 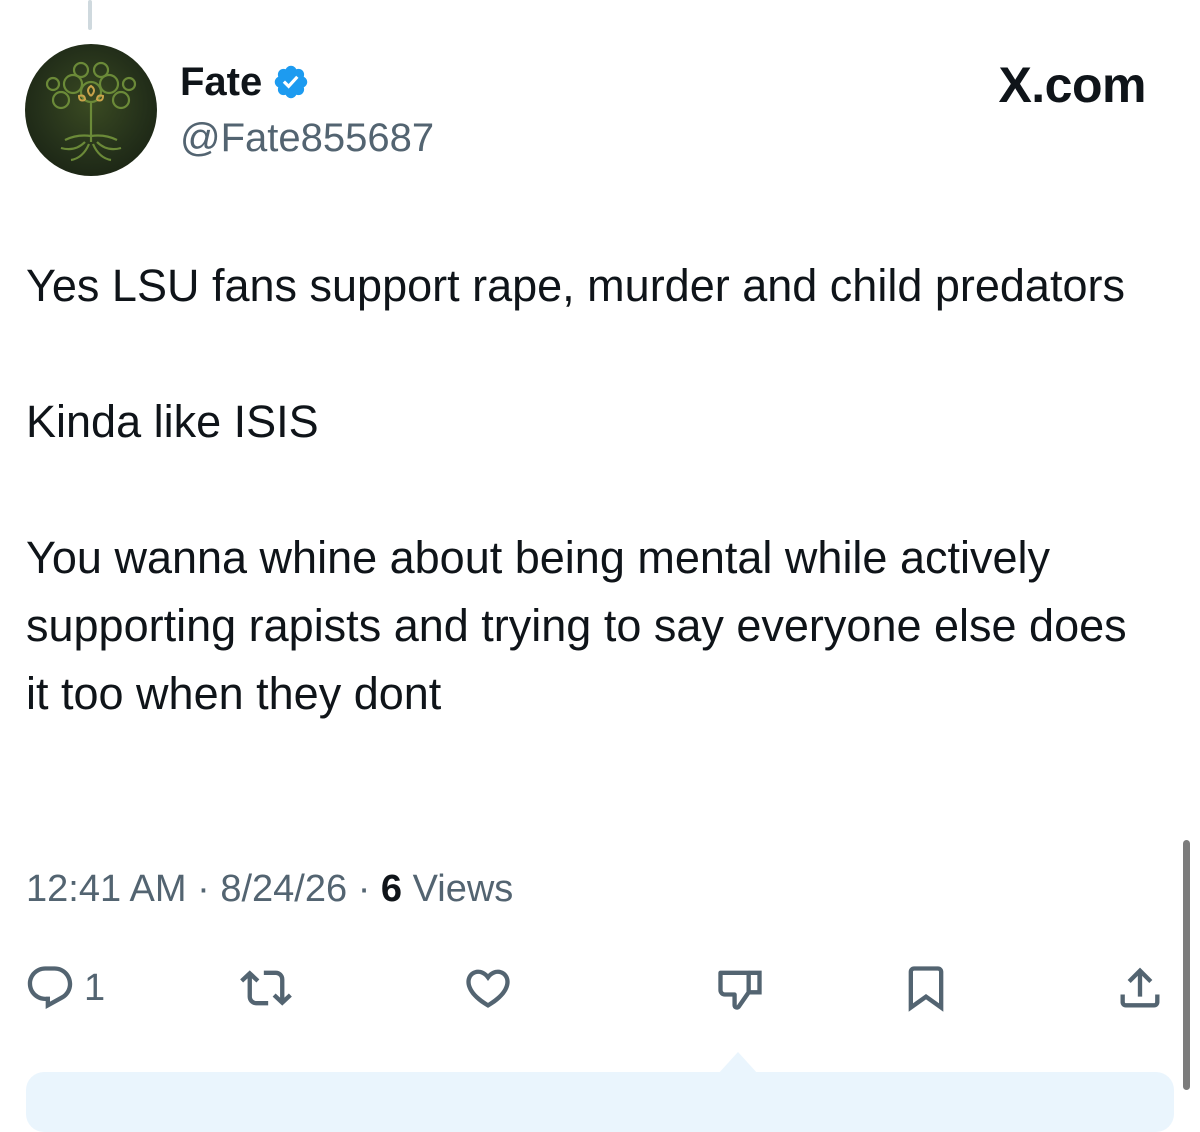 I want to click on celtic-tree-avatar-image, so click(x=91, y=111).